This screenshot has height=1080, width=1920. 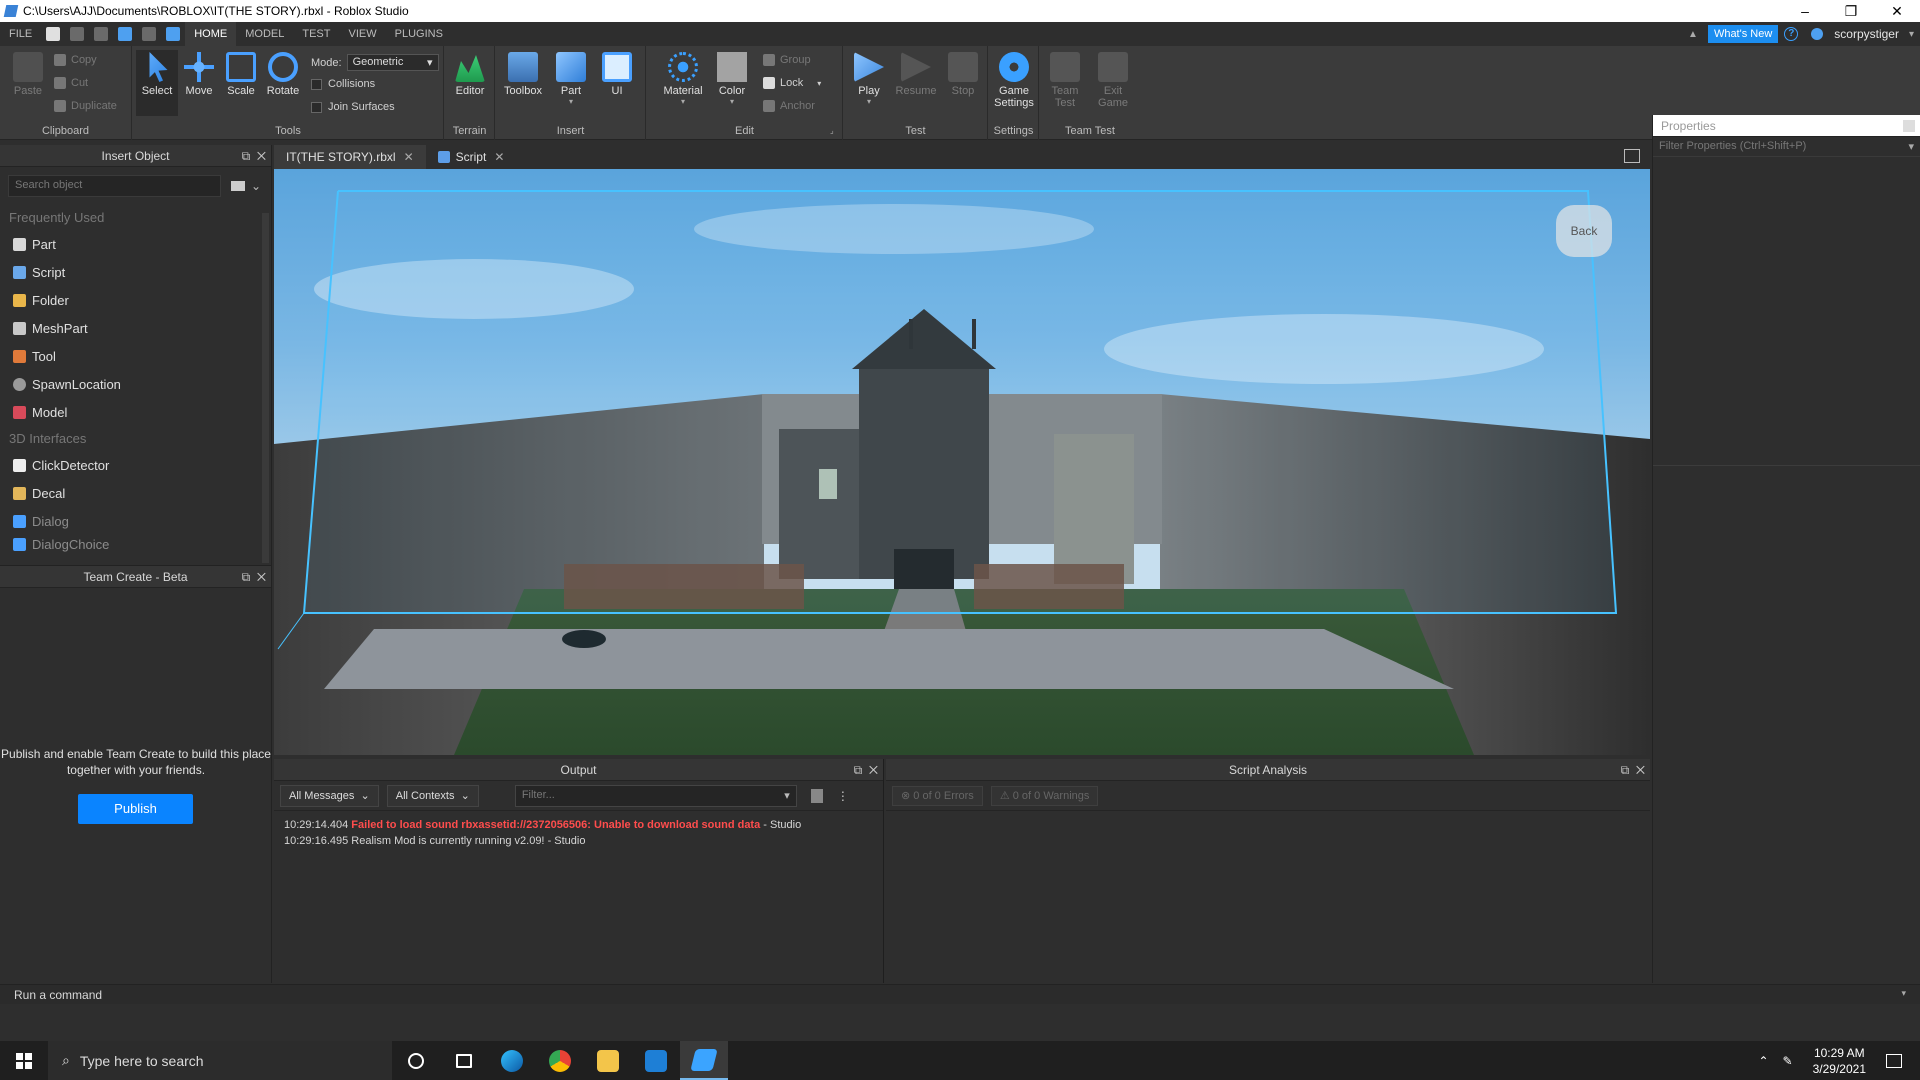 I want to click on color-button: Color ▾, so click(x=732, y=79).